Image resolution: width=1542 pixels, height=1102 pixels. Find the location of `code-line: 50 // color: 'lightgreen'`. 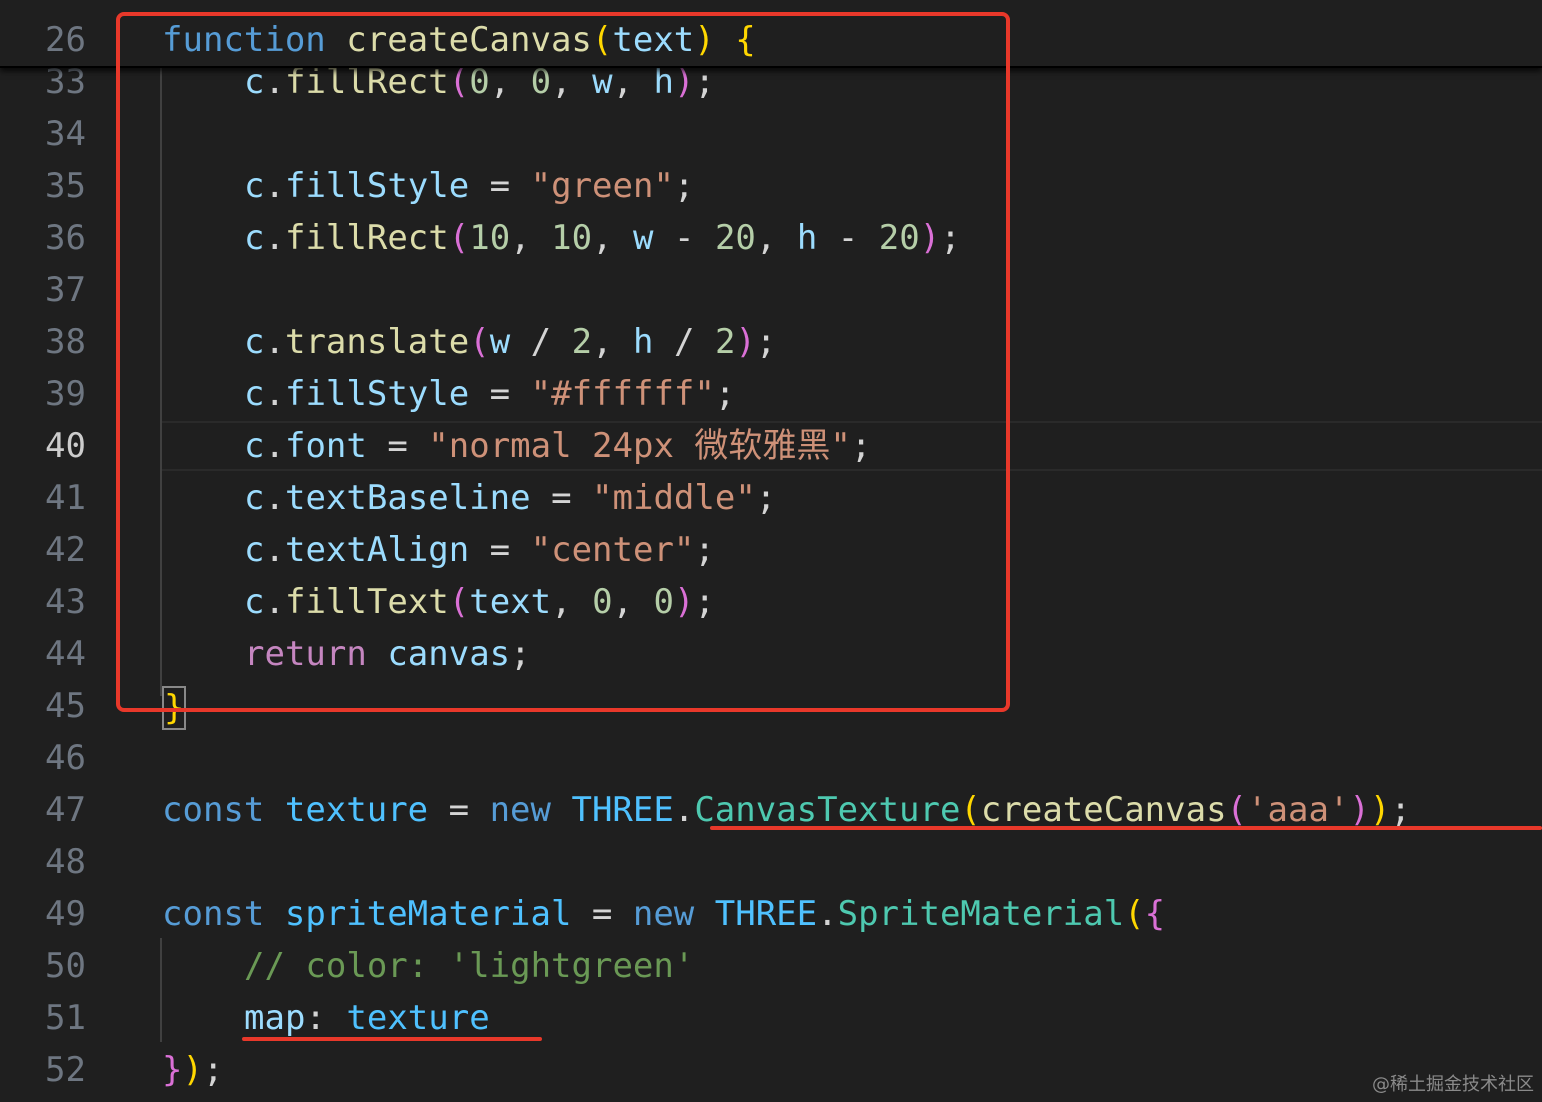

code-line: 50 // color: 'lightgreen' is located at coordinates (771, 966).